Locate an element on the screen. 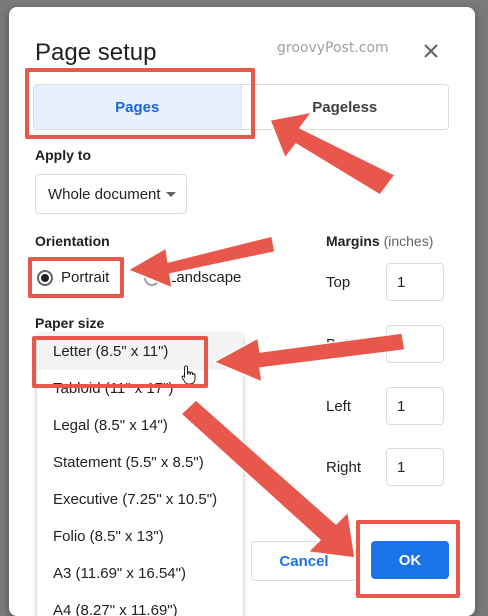 This screenshot has width=488, height=616. margin-right-label: Right is located at coordinates (344, 467).